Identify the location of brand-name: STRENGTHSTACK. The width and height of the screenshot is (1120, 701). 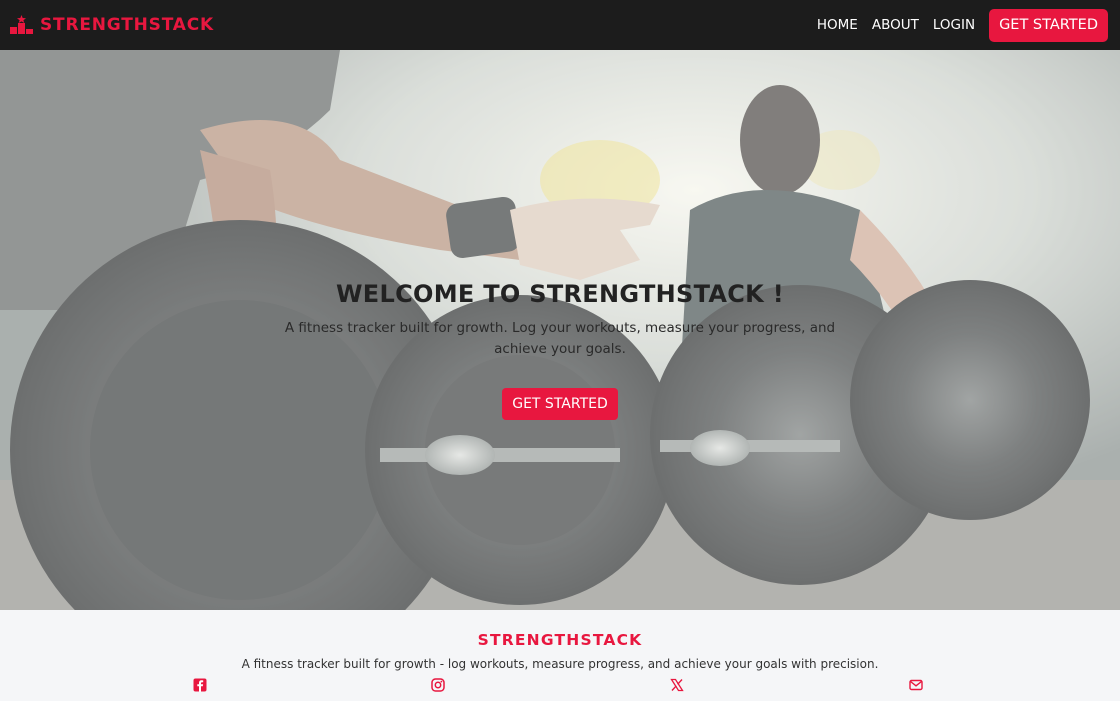
(127, 25).